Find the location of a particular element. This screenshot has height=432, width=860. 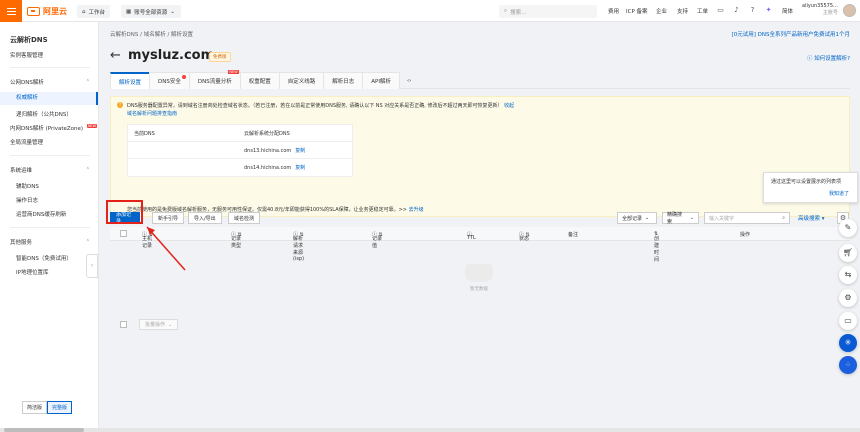

sidebar-item-recursive: 递归解析（公共DNS） is located at coordinates (44, 114).